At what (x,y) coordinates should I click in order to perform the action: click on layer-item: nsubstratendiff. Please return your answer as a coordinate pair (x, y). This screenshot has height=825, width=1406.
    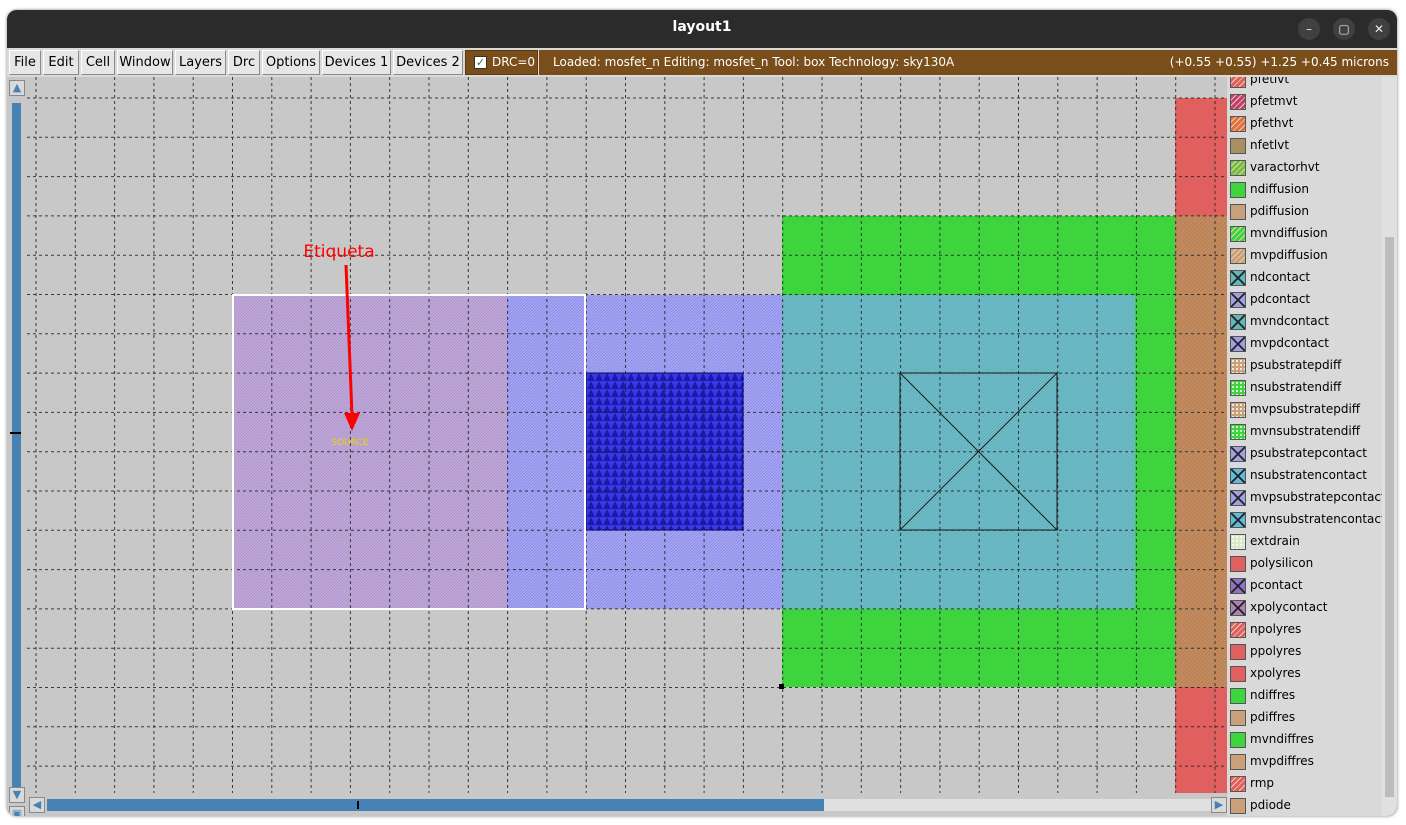
    Looking at the image, I should click on (1304, 388).